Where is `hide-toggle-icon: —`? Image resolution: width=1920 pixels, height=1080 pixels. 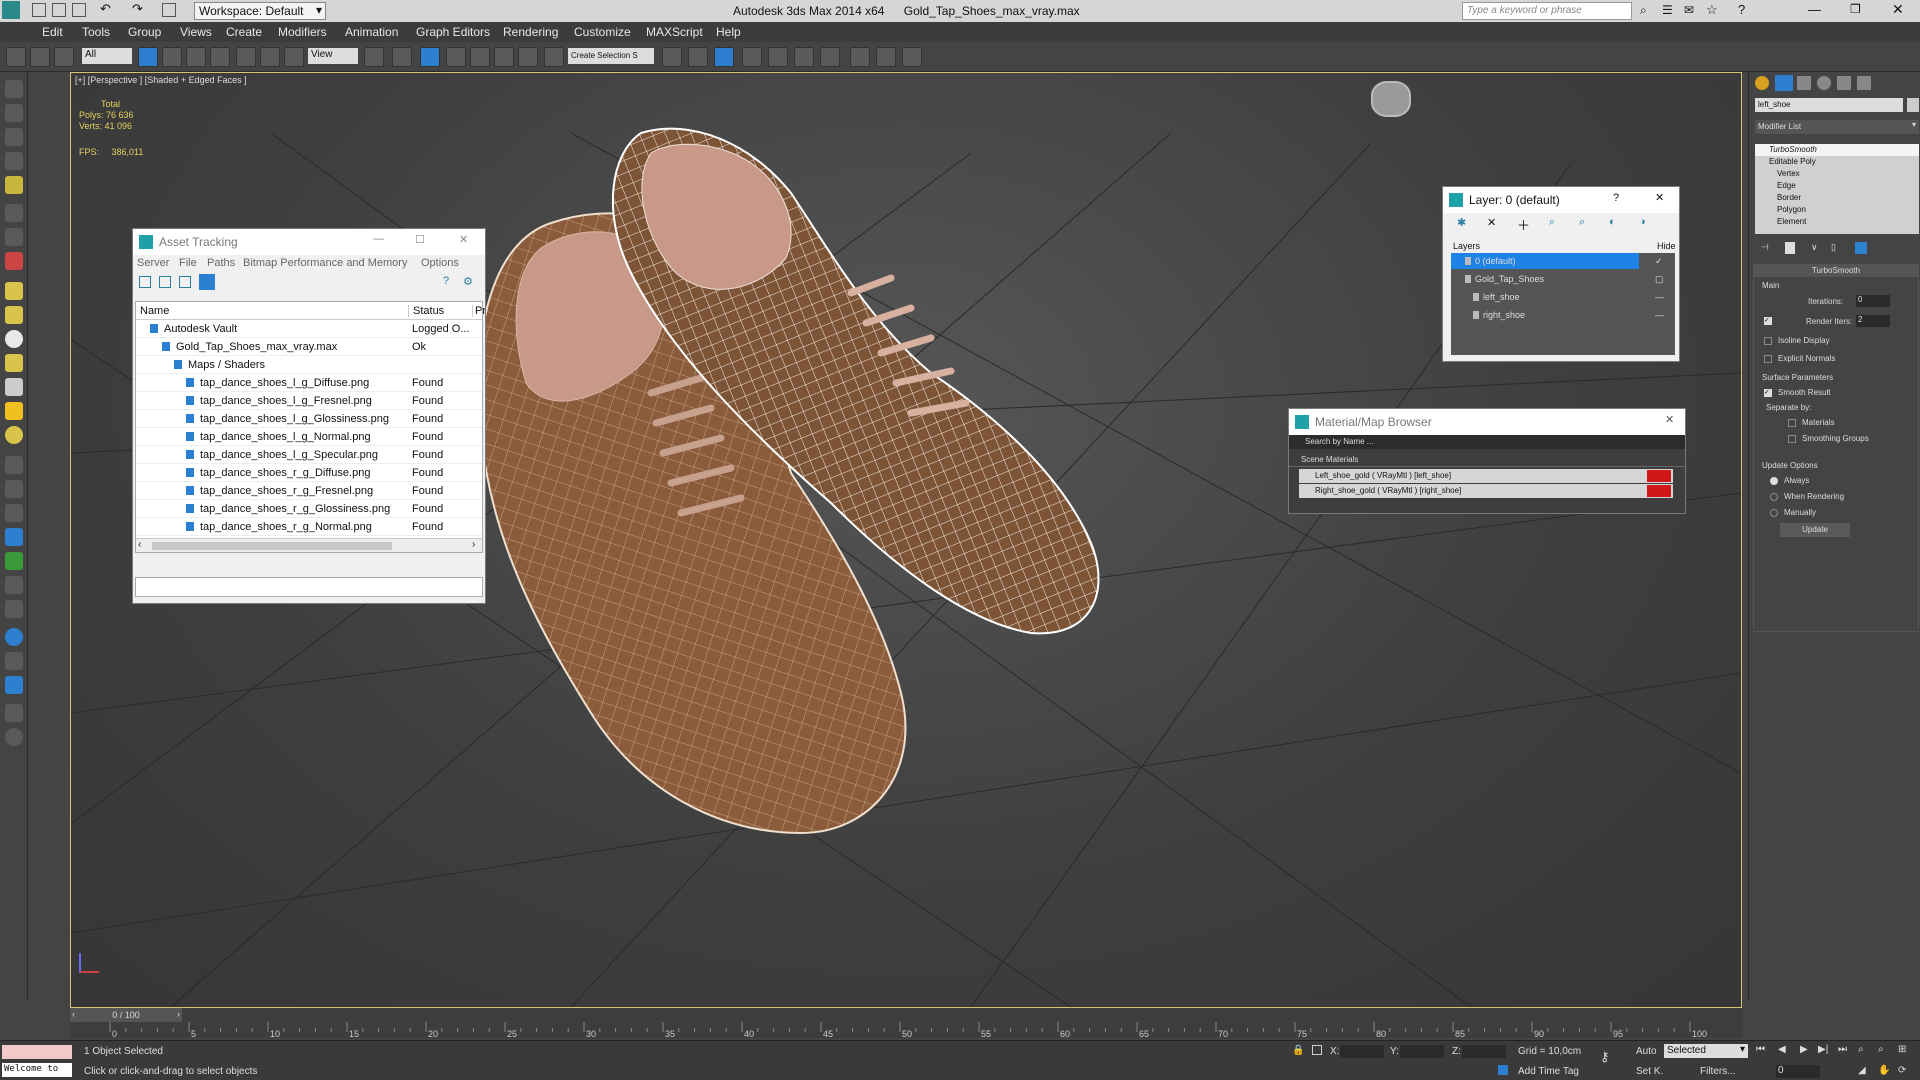
hide-toggle-icon: — is located at coordinates (1659, 315).